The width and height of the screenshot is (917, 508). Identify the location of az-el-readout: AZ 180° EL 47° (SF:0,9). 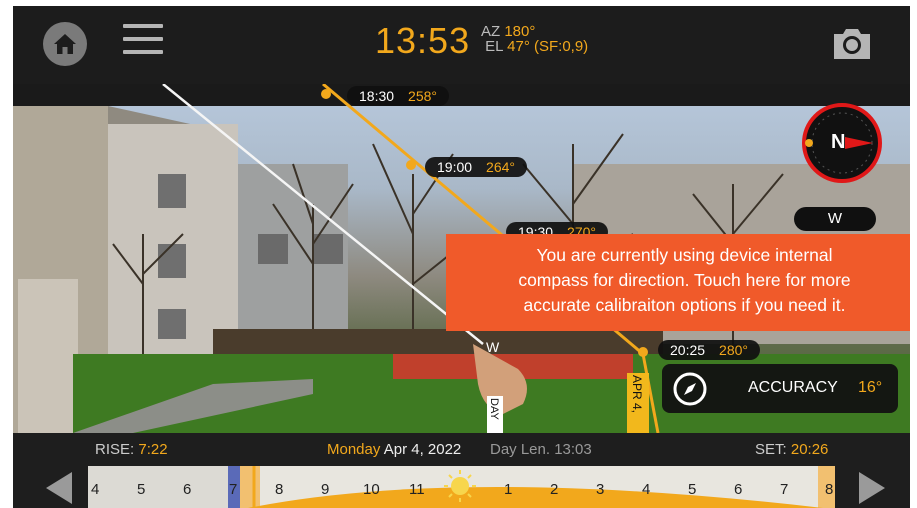
(534, 39).